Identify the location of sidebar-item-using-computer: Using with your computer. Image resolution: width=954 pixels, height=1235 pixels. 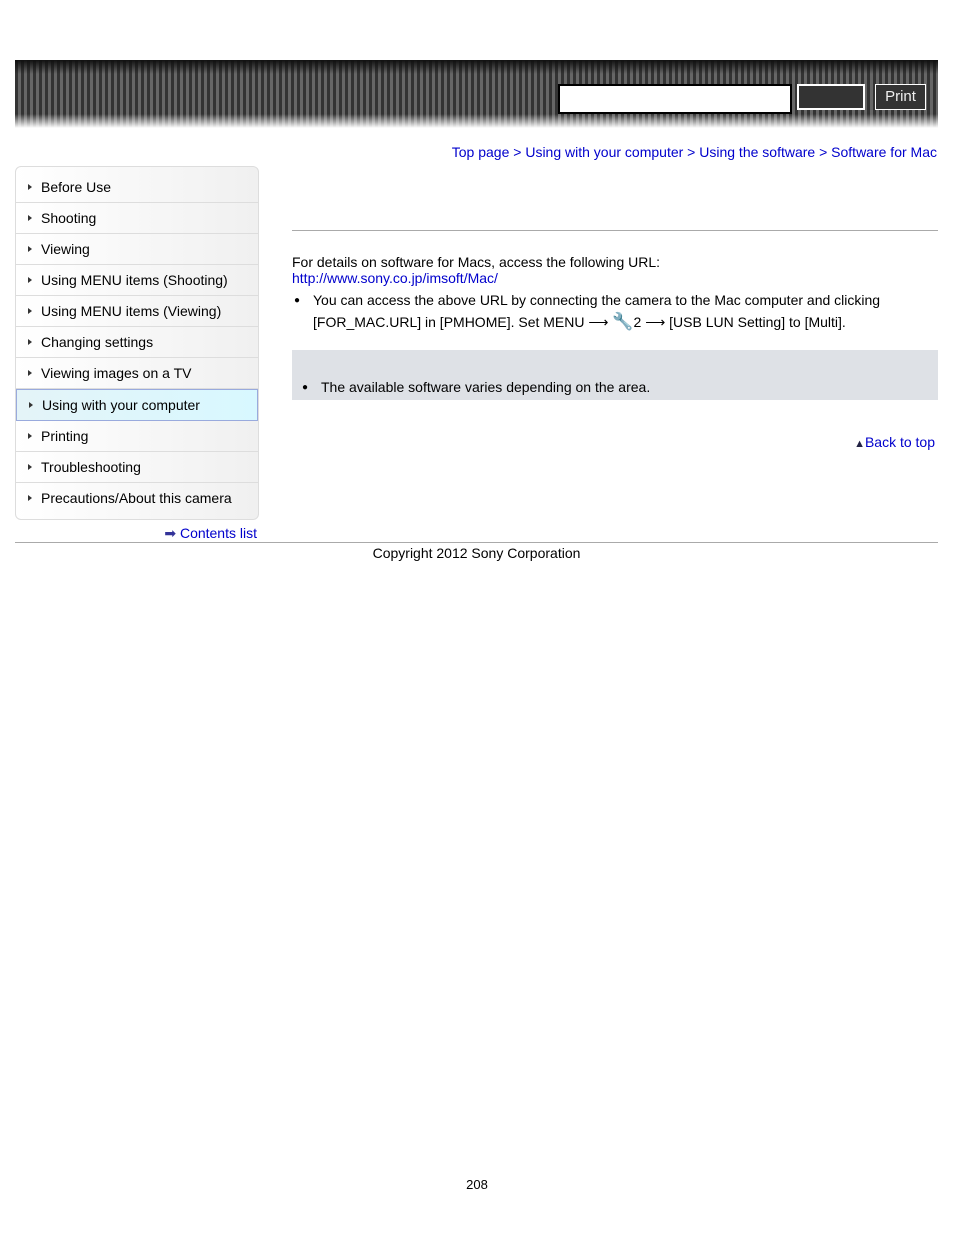
(137, 405).